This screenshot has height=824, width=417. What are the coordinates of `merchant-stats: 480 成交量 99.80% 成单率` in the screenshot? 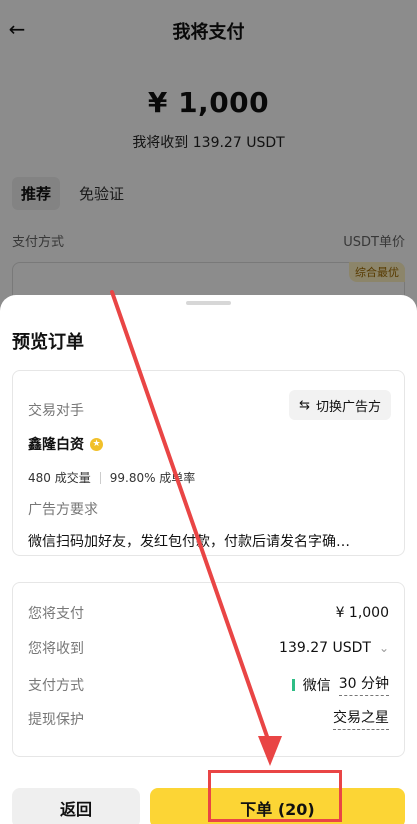 It's located at (111, 477).